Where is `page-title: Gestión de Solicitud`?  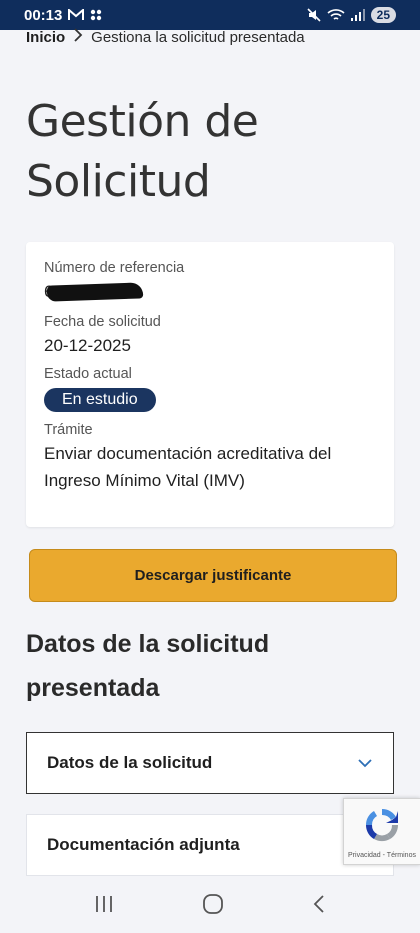
page-title: Gestión de Solicitud is located at coordinates (142, 151).